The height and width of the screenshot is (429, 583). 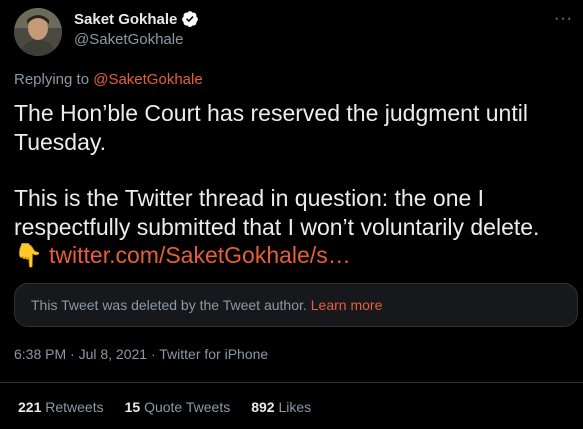 What do you see at coordinates (293, 33) in the screenshot?
I see `tweet-header: Saket Gokhale @SaketGokhale ···` at bounding box center [293, 33].